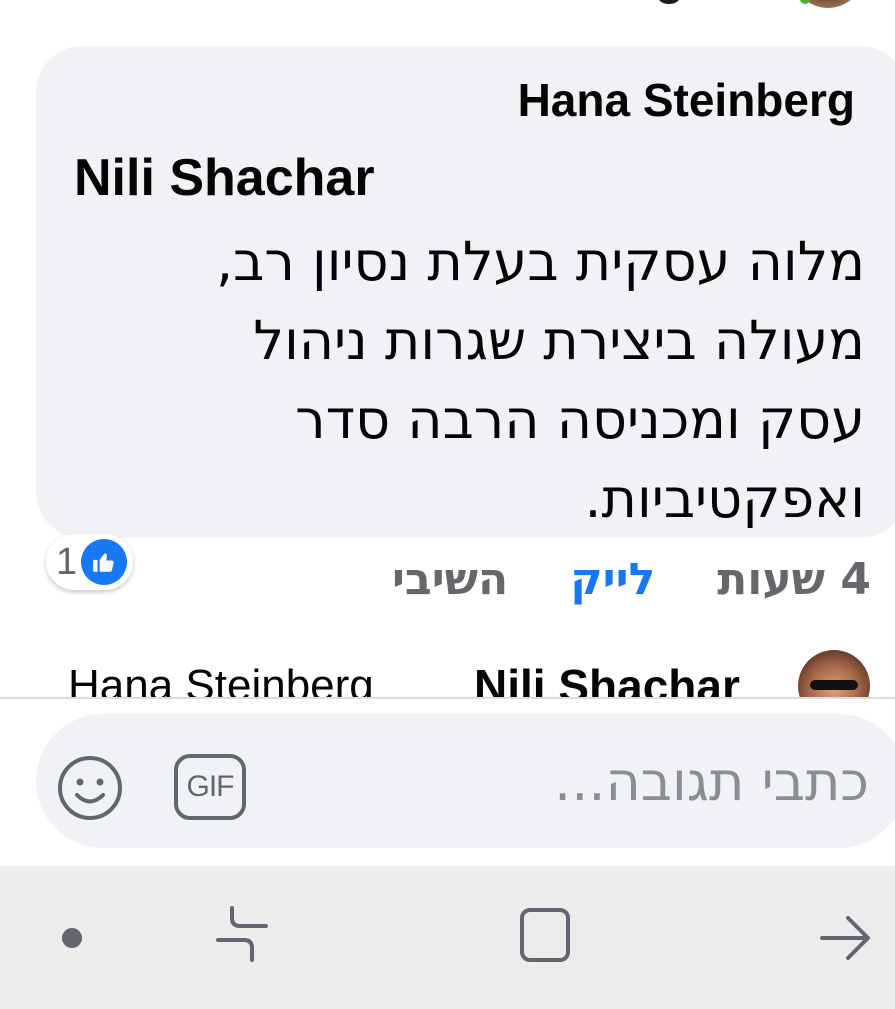 The height and width of the screenshot is (1009, 895). What do you see at coordinates (72, 938) in the screenshot?
I see `dot-icon` at bounding box center [72, 938].